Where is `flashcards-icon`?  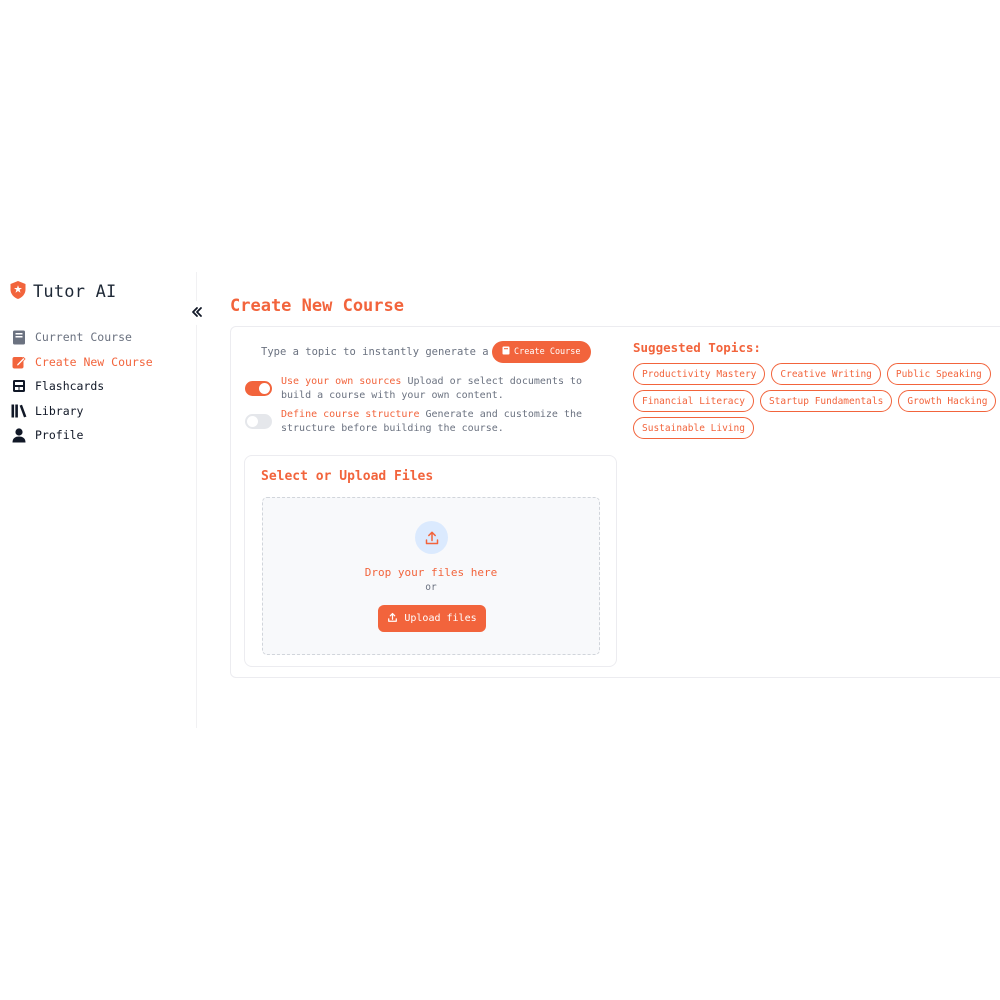
flashcards-icon is located at coordinates (19, 386).